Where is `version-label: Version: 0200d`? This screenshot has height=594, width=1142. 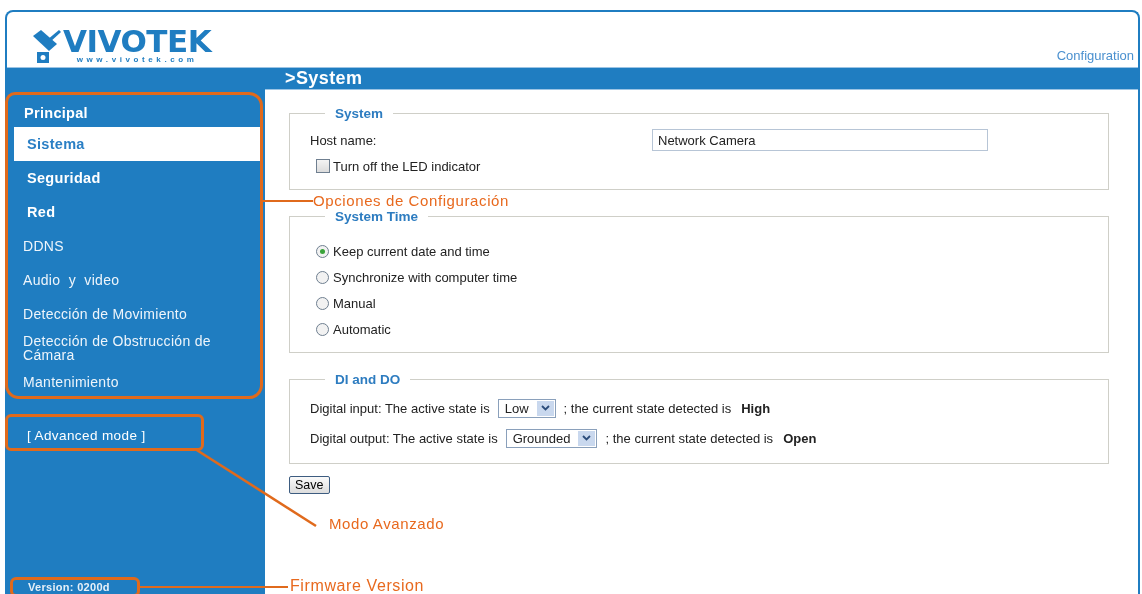 version-label: Version: 0200d is located at coordinates (69, 587).